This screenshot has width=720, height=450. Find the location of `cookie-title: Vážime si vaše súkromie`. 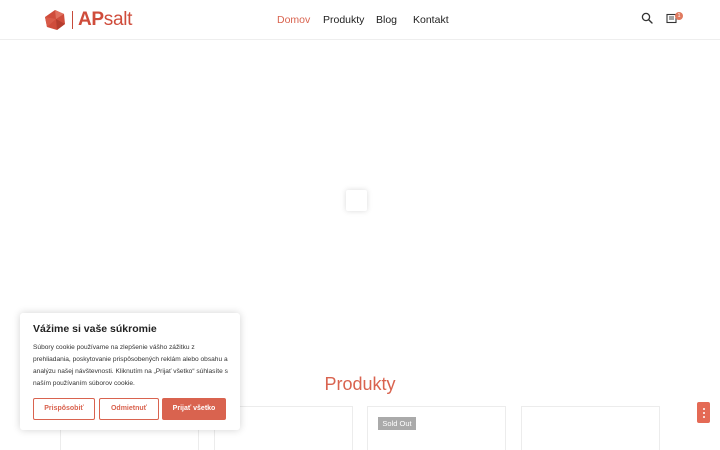

cookie-title: Vážime si vaše súkromie is located at coordinates (95, 329).